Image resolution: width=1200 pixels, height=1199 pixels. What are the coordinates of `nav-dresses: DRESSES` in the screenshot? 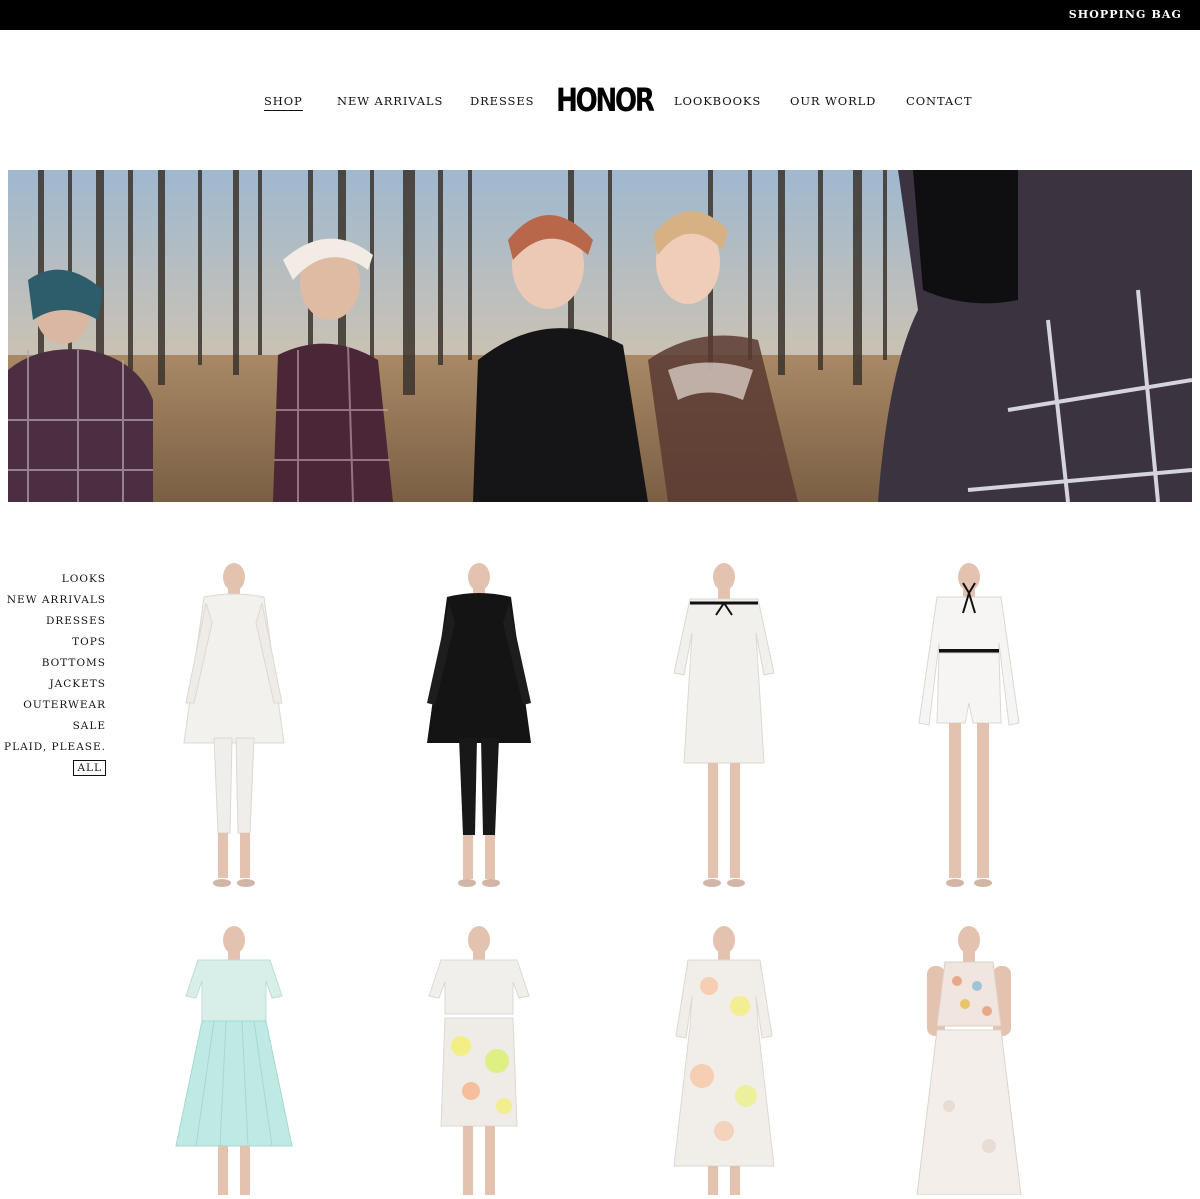 It's located at (502, 101).